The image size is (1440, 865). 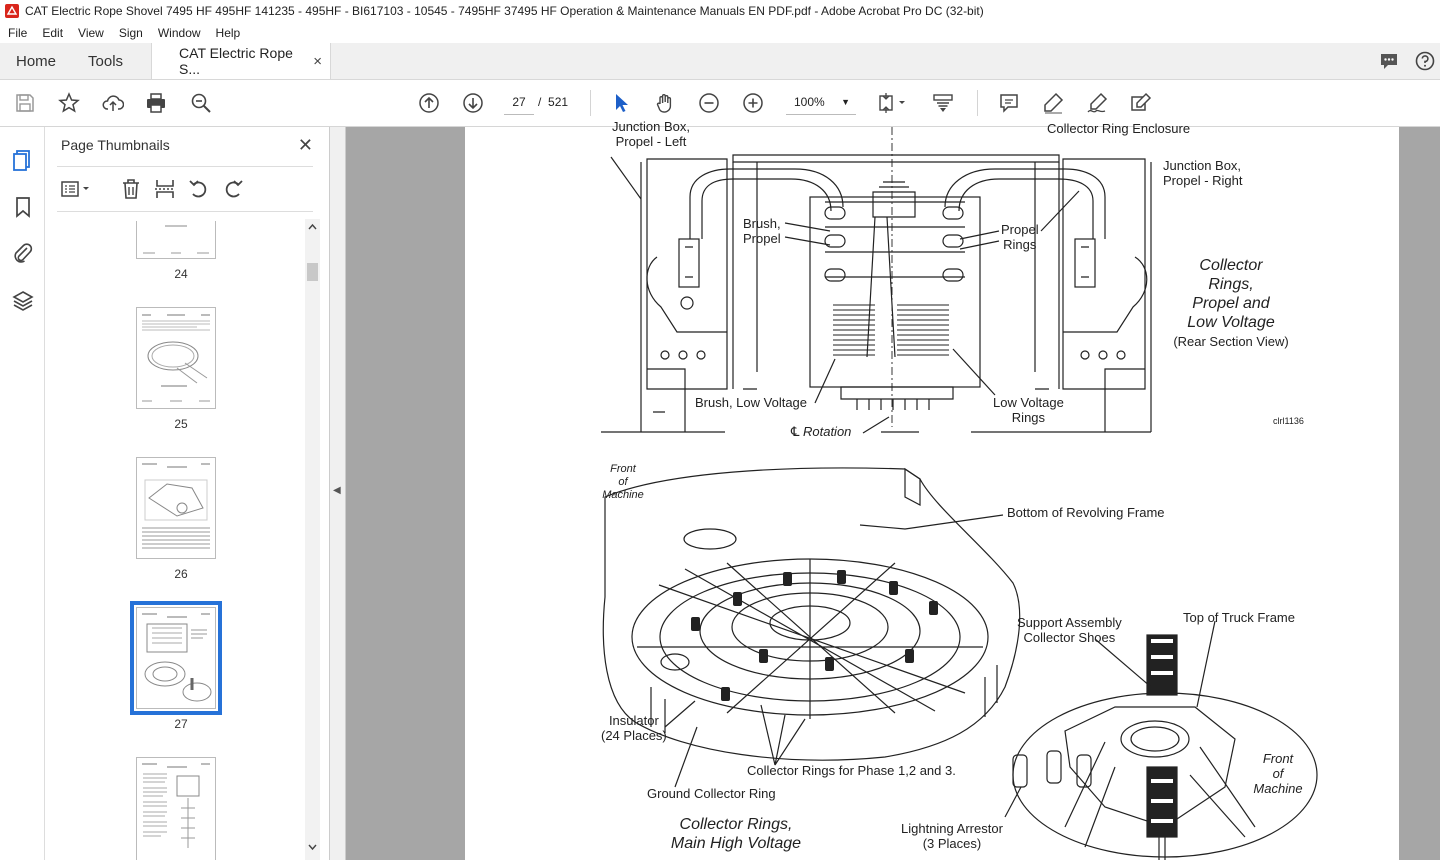 What do you see at coordinates (709, 103) in the screenshot?
I see `zoom-out-icon` at bounding box center [709, 103].